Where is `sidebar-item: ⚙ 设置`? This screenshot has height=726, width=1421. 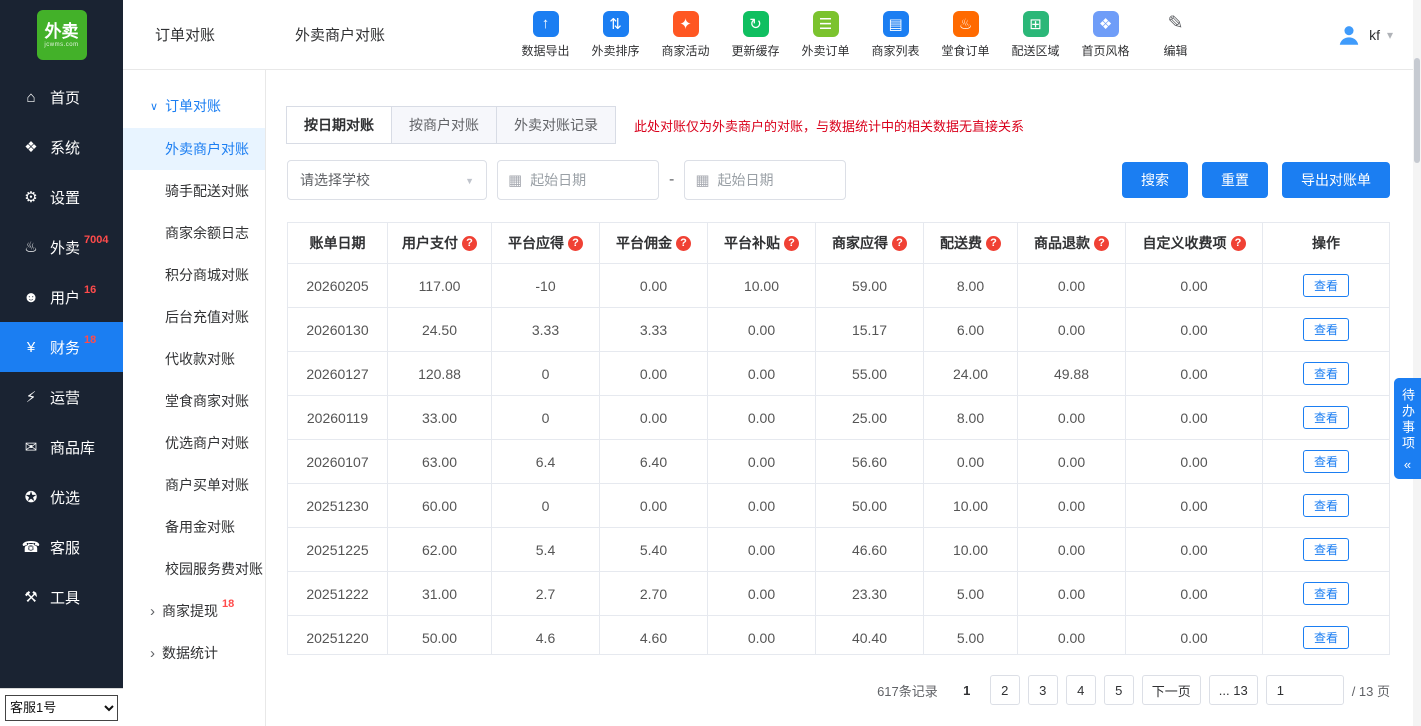 sidebar-item: ⚙ 设置 is located at coordinates (61, 197).